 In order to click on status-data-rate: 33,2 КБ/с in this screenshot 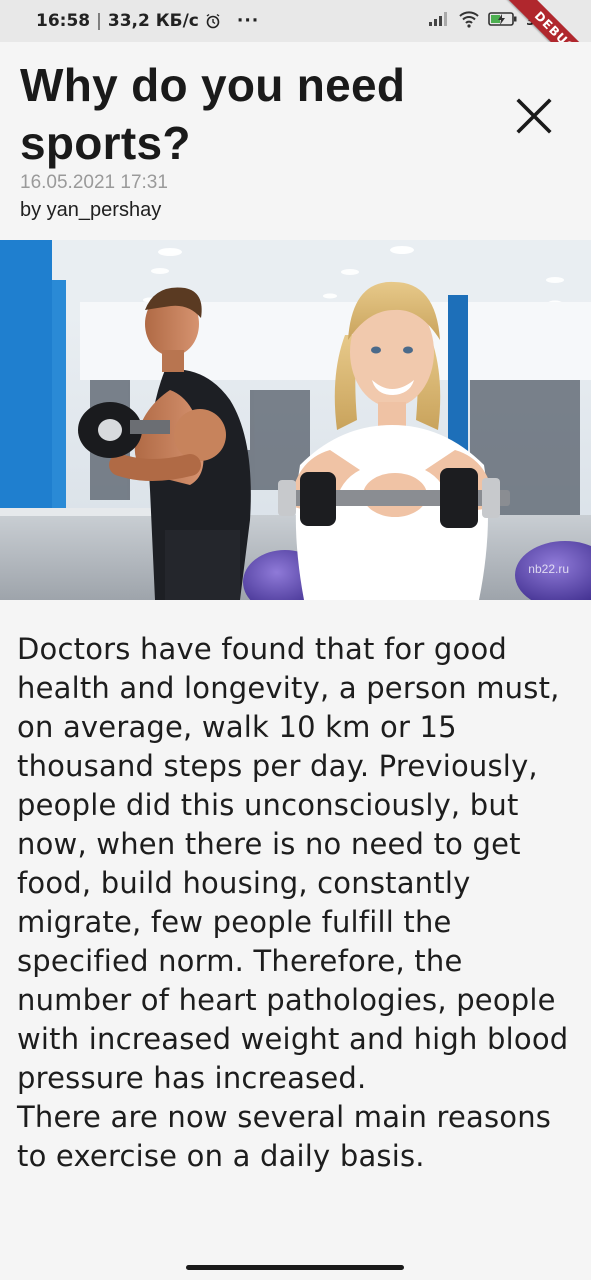, I will do `click(153, 21)`.